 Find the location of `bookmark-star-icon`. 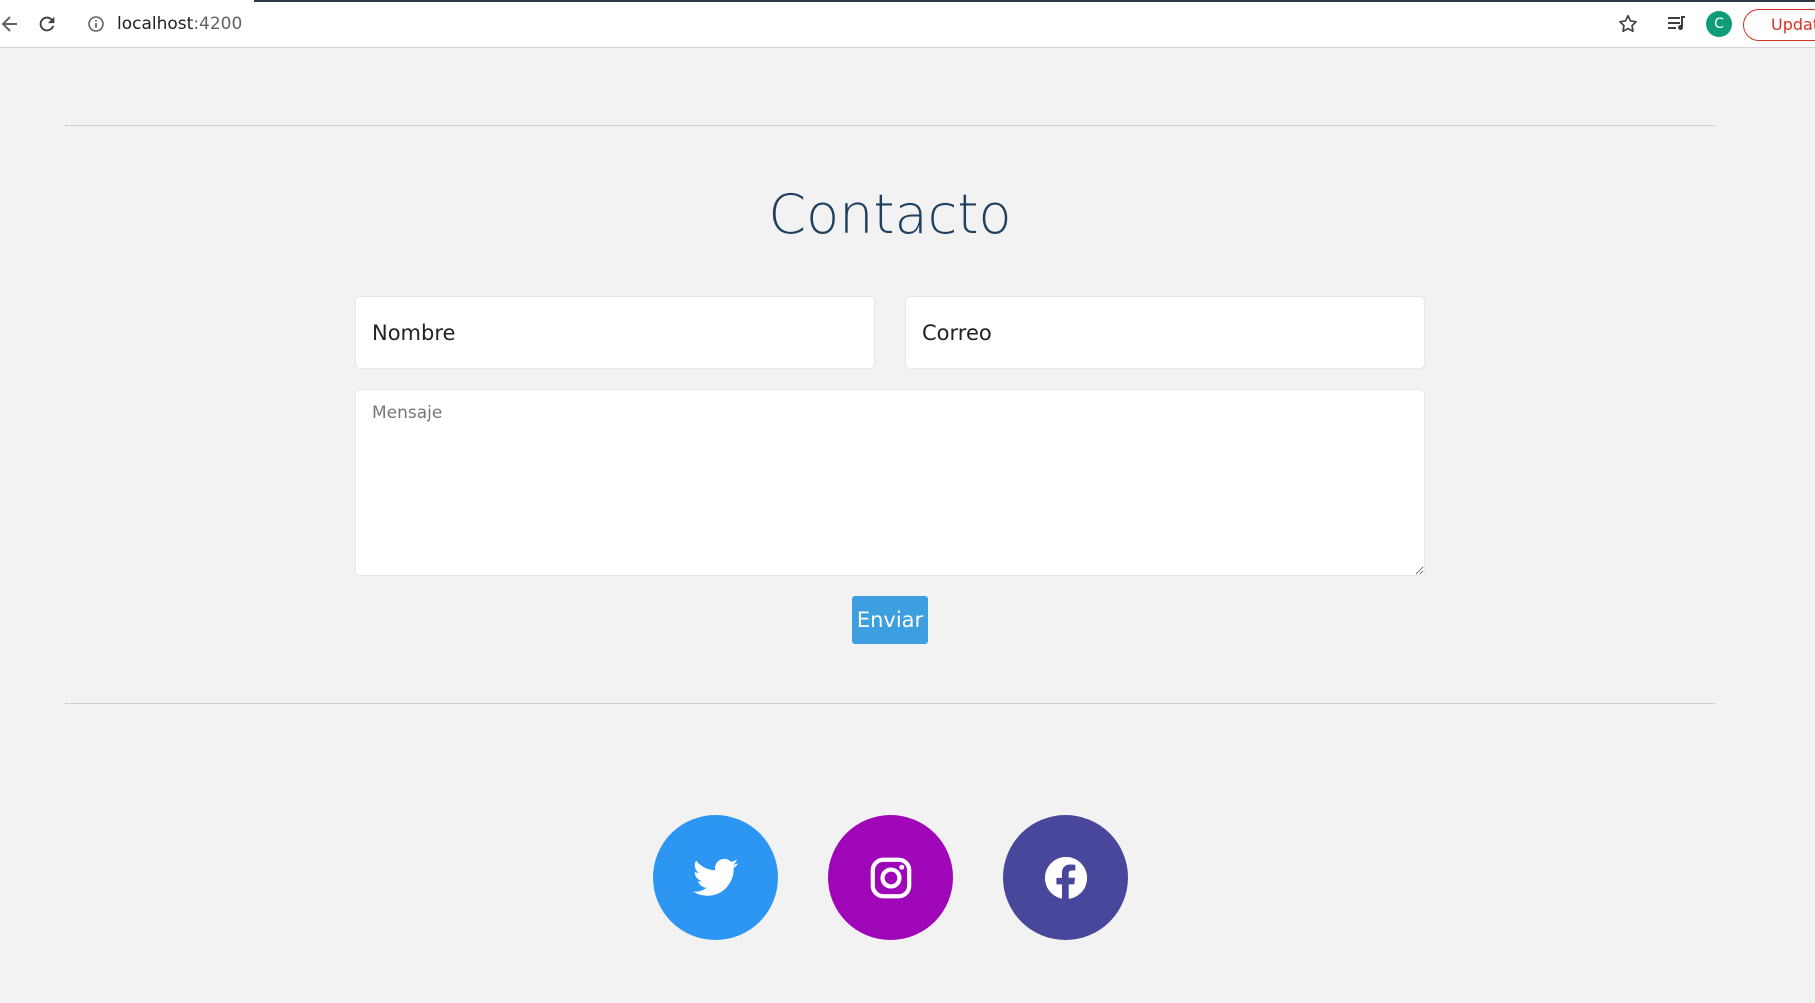

bookmark-star-icon is located at coordinates (1628, 24).